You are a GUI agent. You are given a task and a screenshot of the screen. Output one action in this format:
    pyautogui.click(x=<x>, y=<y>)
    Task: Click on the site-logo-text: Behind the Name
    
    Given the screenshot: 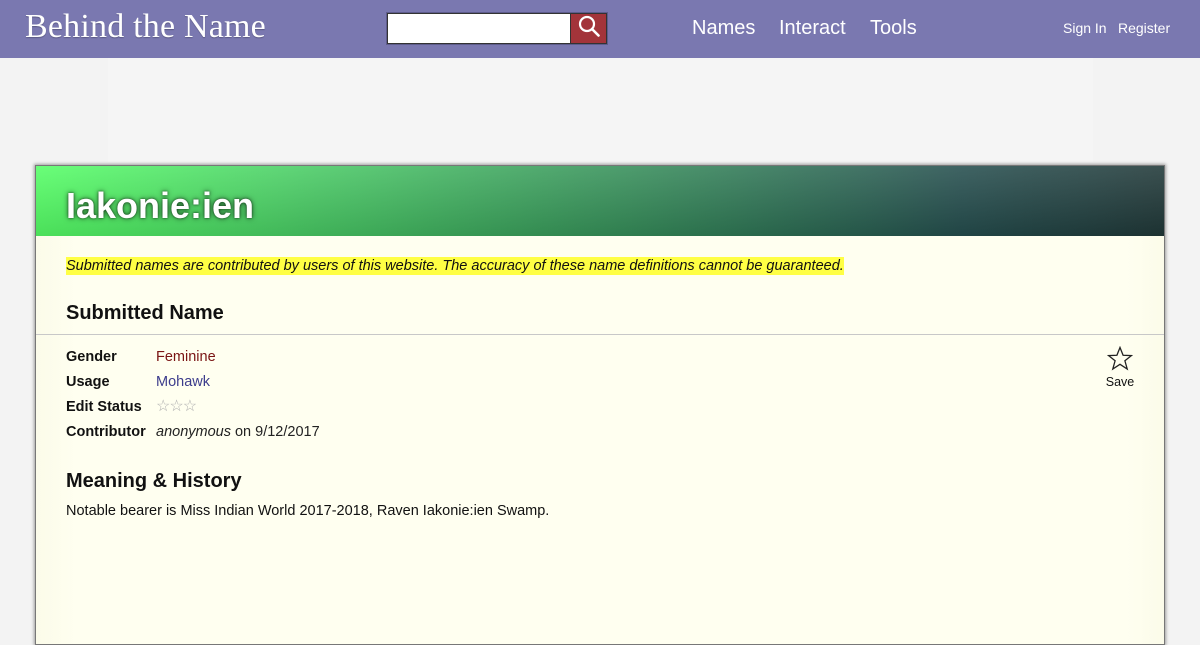 What is the action you would take?
    pyautogui.click(x=145, y=26)
    